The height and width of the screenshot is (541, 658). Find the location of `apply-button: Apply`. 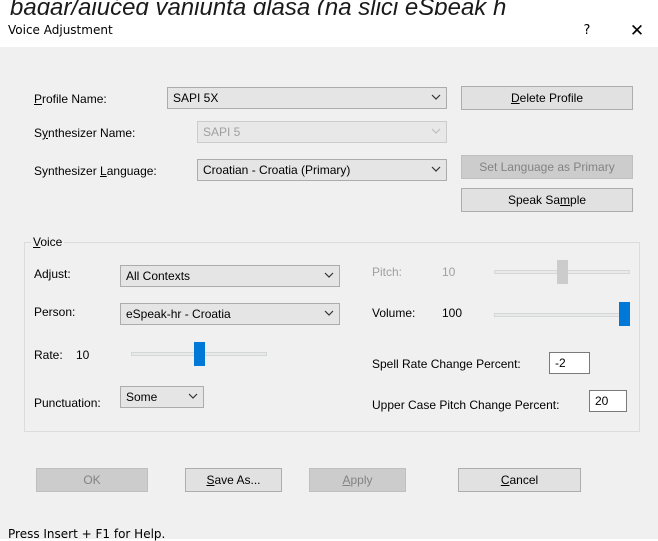

apply-button: Apply is located at coordinates (357, 480).